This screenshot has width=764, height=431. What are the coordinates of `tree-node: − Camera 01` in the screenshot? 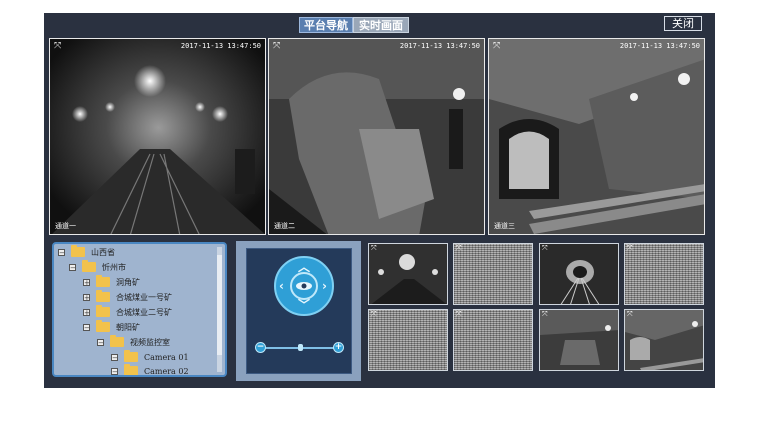 It's located at (150, 357).